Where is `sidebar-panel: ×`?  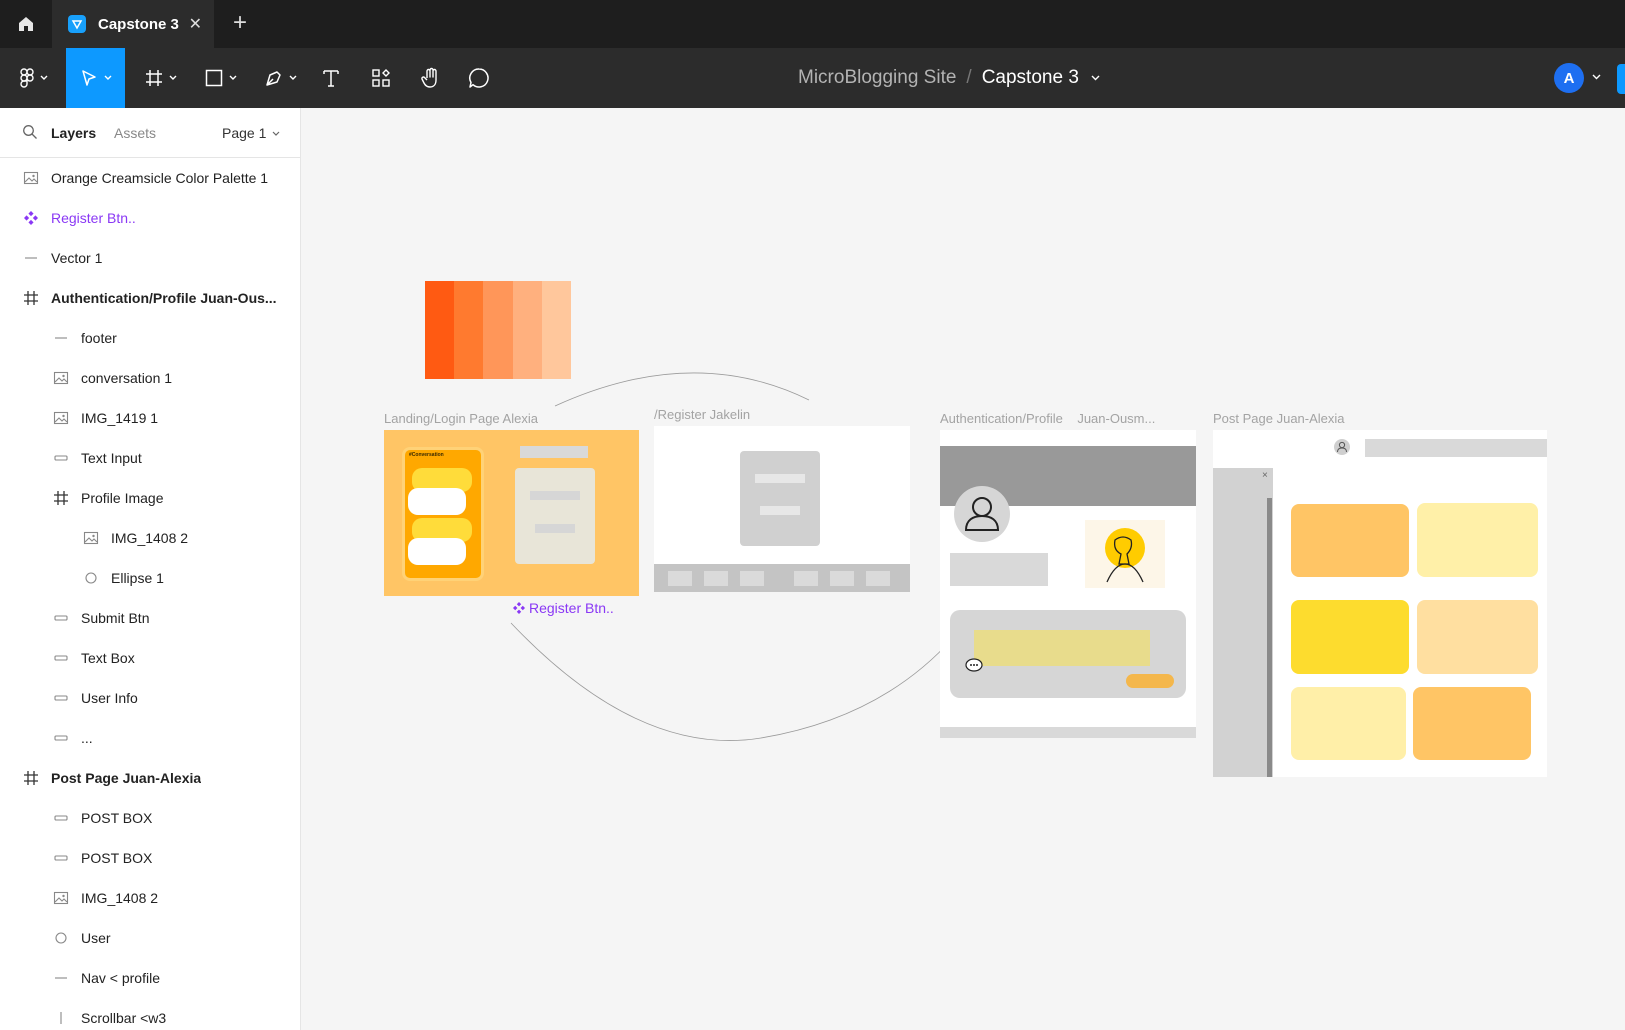
sidebar-panel: × is located at coordinates (1243, 622).